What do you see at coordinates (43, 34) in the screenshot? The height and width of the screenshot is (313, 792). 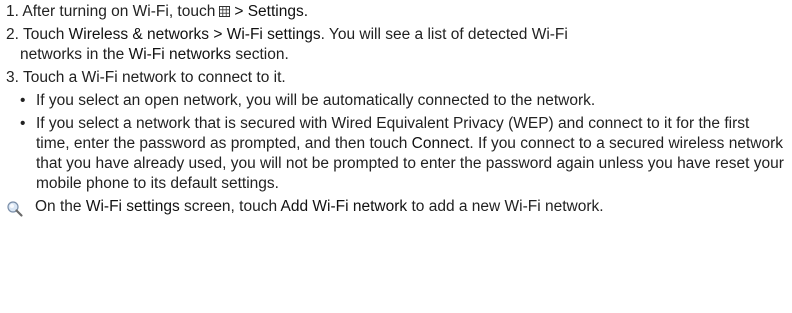 I see `step-2-text-a: Touch` at bounding box center [43, 34].